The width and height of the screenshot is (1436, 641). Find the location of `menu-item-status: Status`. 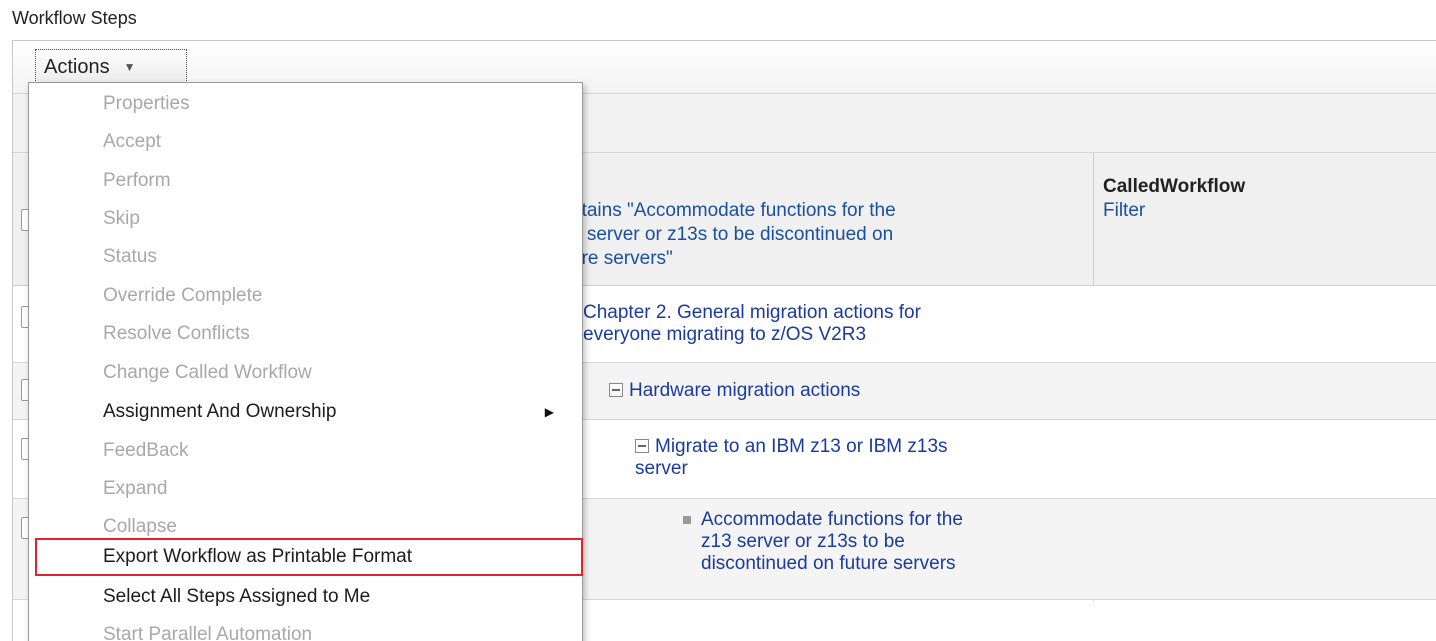

menu-item-status: Status is located at coordinates (130, 256).